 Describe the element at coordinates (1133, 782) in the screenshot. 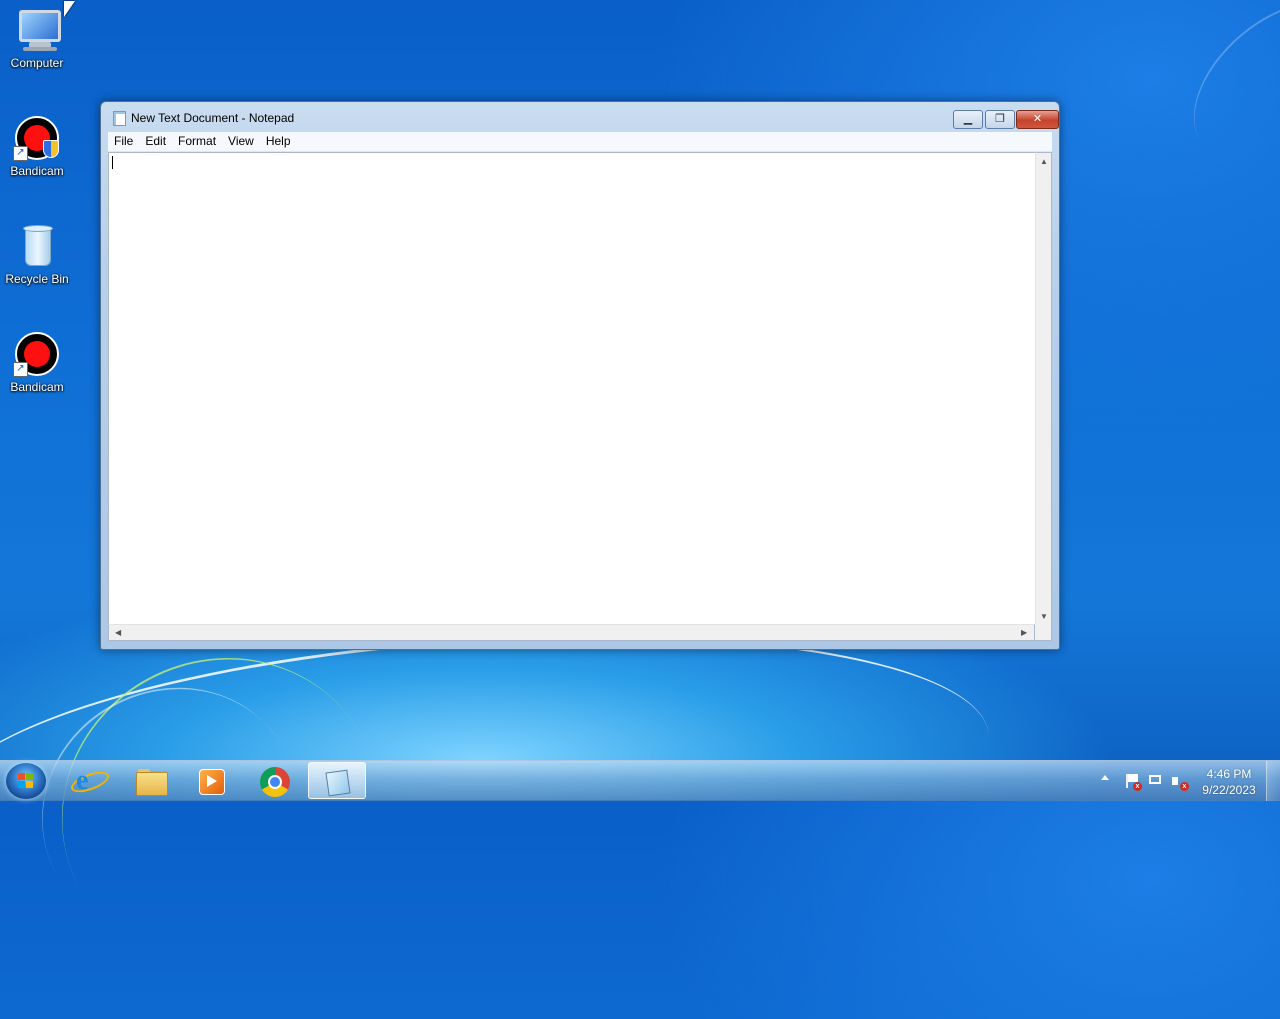

I see `action-center-flag-icon: x` at that location.